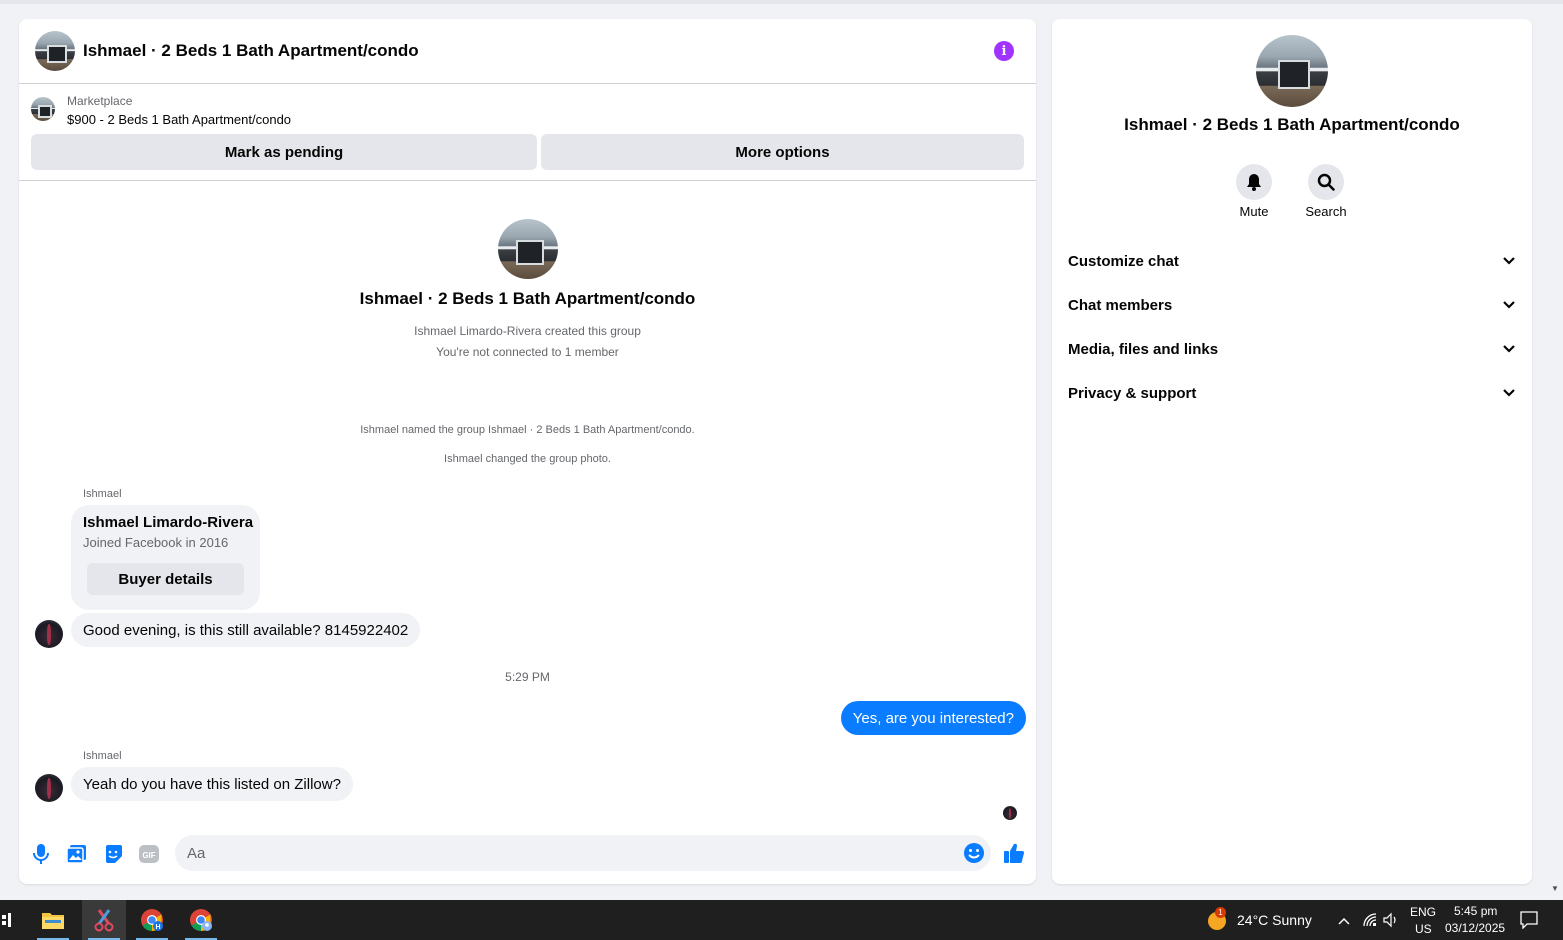 Image resolution: width=1563 pixels, height=940 pixels. Describe the element at coordinates (1292, 393) in the screenshot. I see `section-privacy-support: Privacy & support` at that location.